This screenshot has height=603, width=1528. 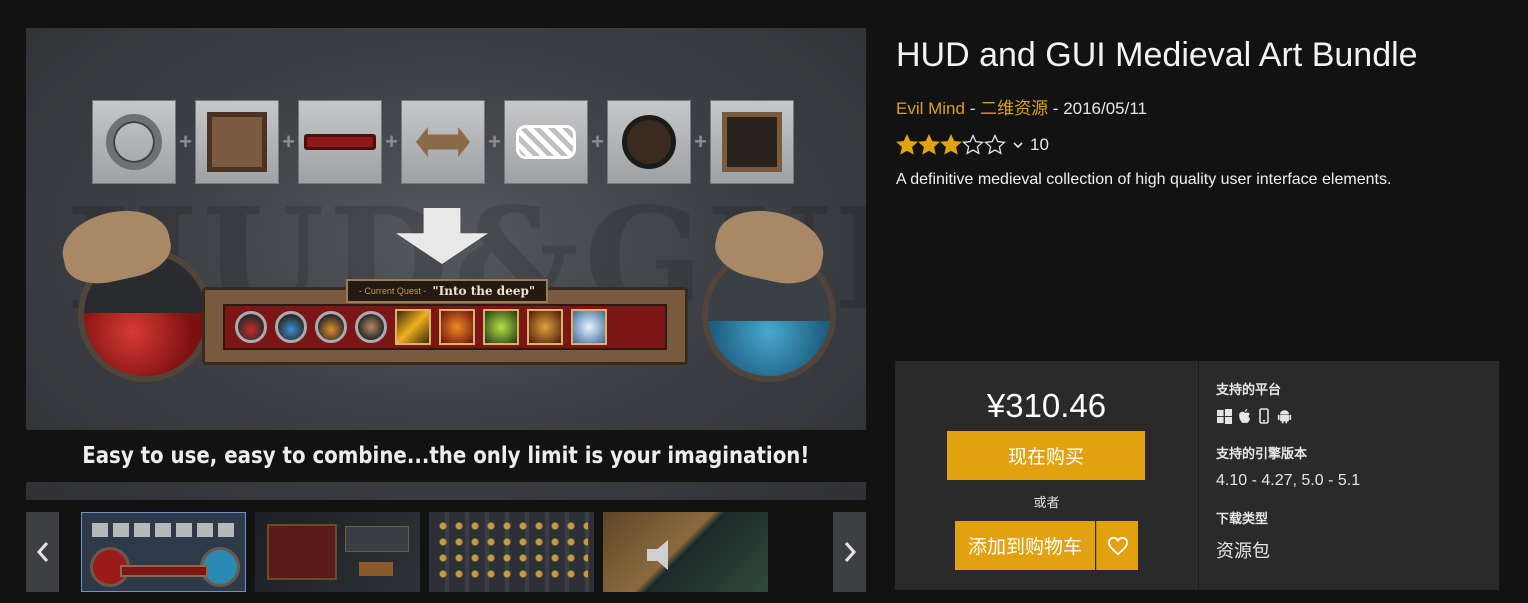 What do you see at coordinates (164, 530) in the screenshot?
I see `thumb-pieces` at bounding box center [164, 530].